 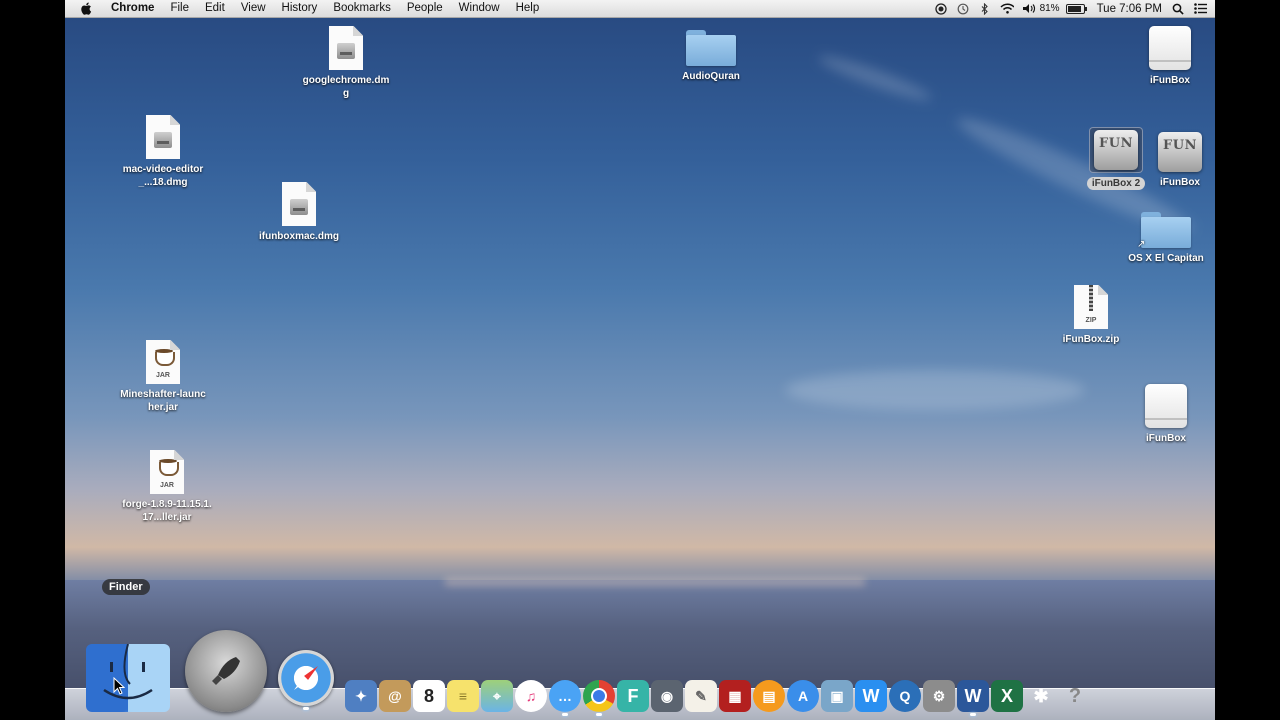 I want to click on dock-w-app: W, so click(x=871, y=696).